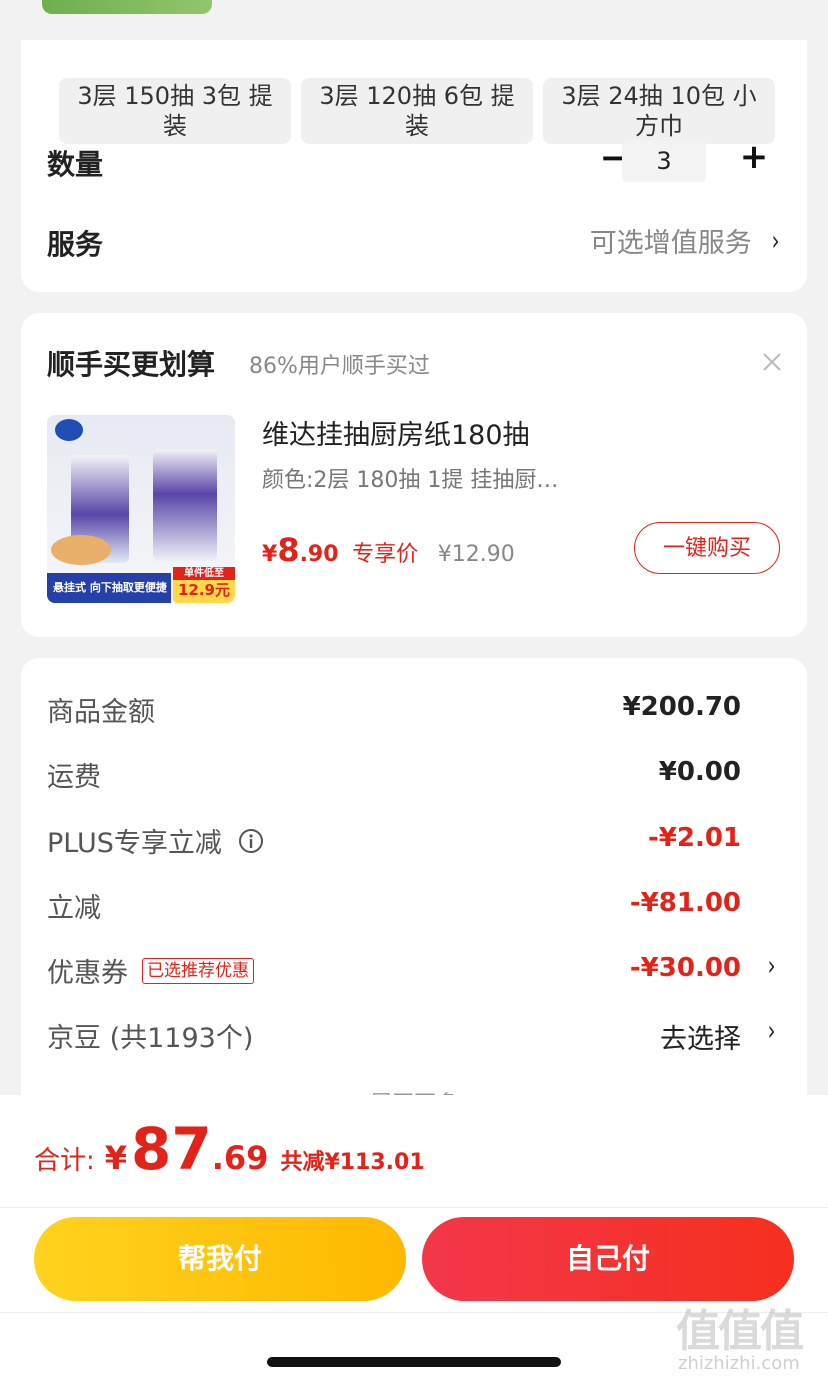 This screenshot has width=828, height=1385. I want to click on price-badge: 单件低至 12.9元, so click(204, 585).